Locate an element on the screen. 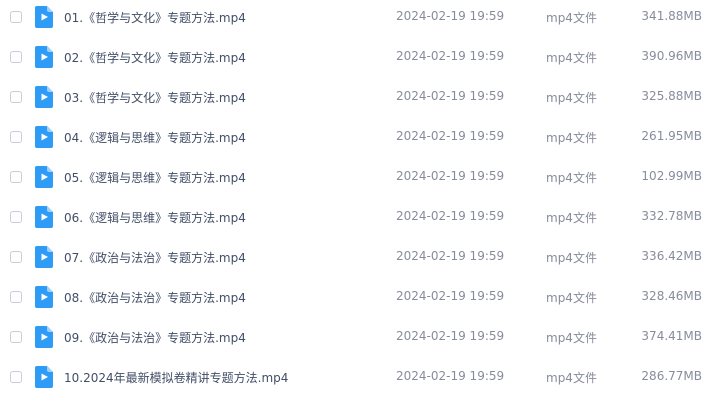  file-size: 341.88MB is located at coordinates (671, 16).